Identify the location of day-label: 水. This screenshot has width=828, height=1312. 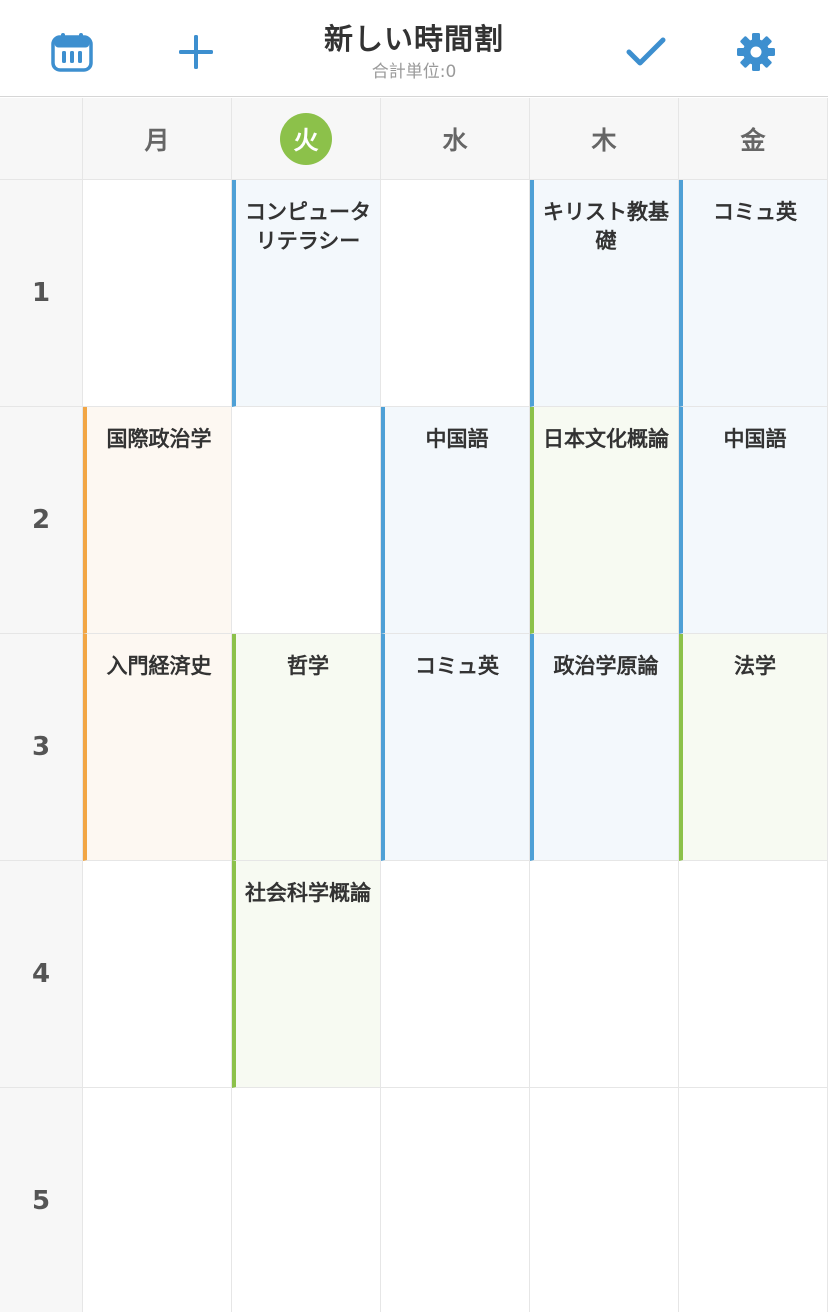
(455, 140).